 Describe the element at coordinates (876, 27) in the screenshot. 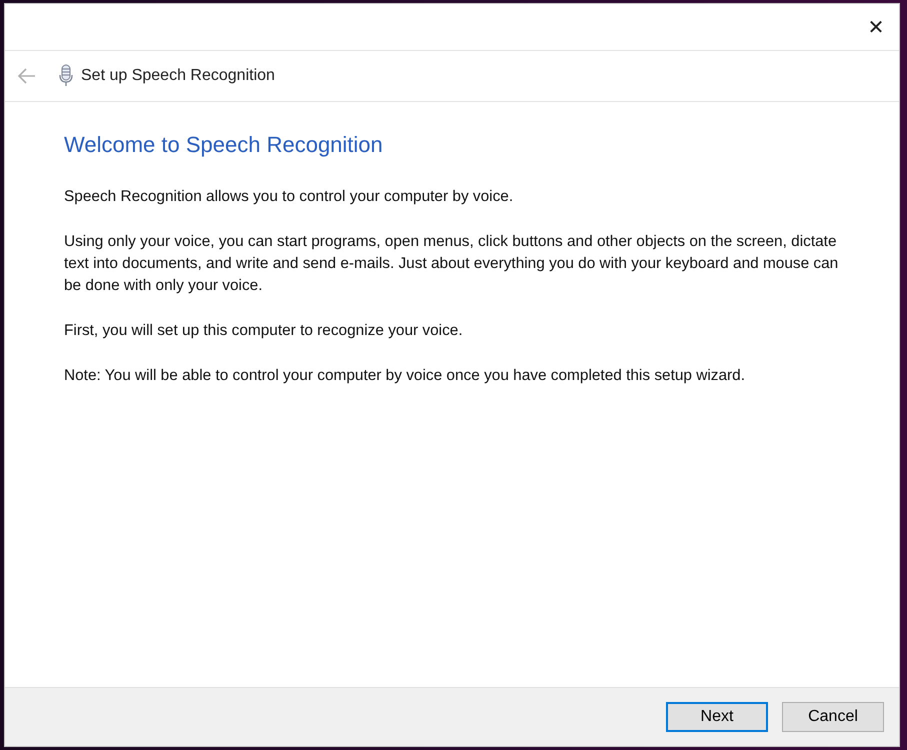

I see `close-button: ✕` at that location.